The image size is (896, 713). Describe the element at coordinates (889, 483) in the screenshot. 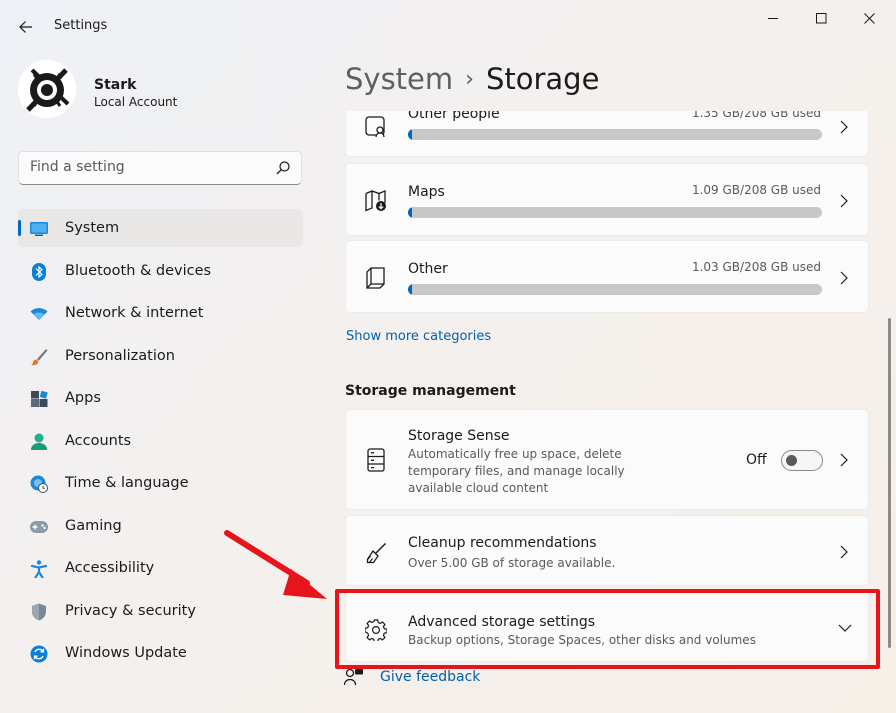

I see `vertical-scrollbar` at that location.